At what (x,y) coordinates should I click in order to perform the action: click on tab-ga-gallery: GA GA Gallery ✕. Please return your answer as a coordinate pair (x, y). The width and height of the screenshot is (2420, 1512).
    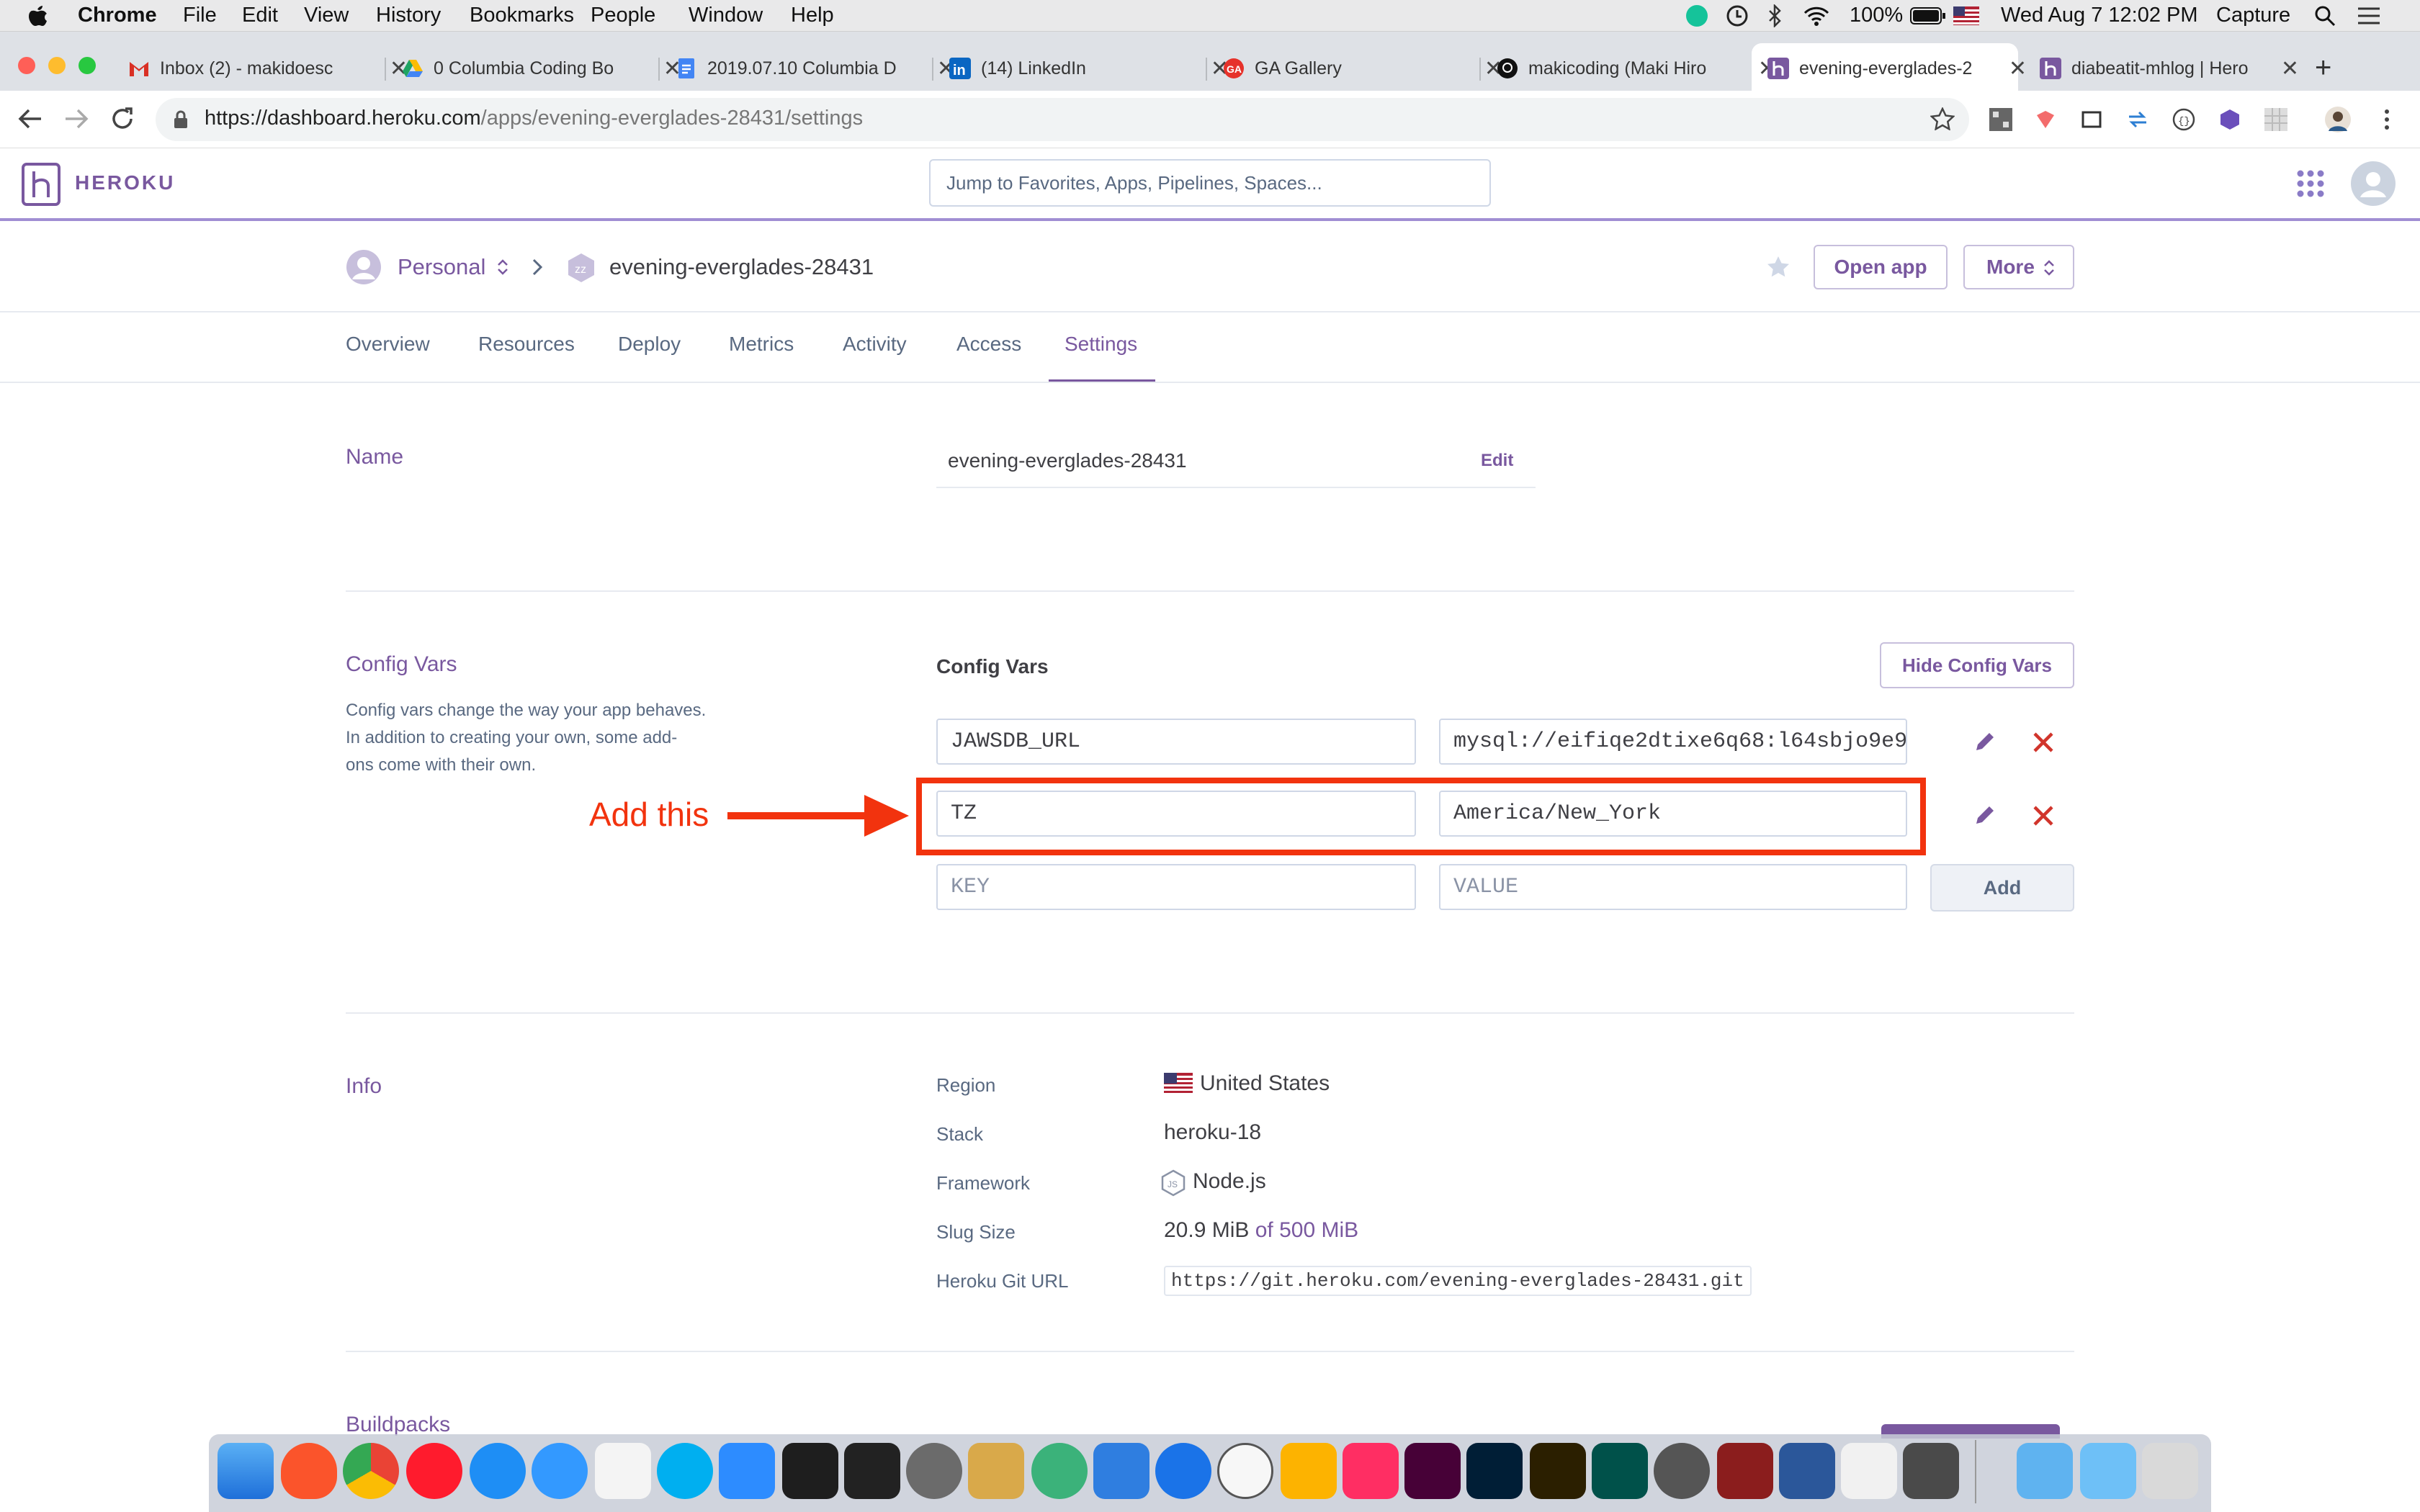
    Looking at the image, I should click on (1362, 68).